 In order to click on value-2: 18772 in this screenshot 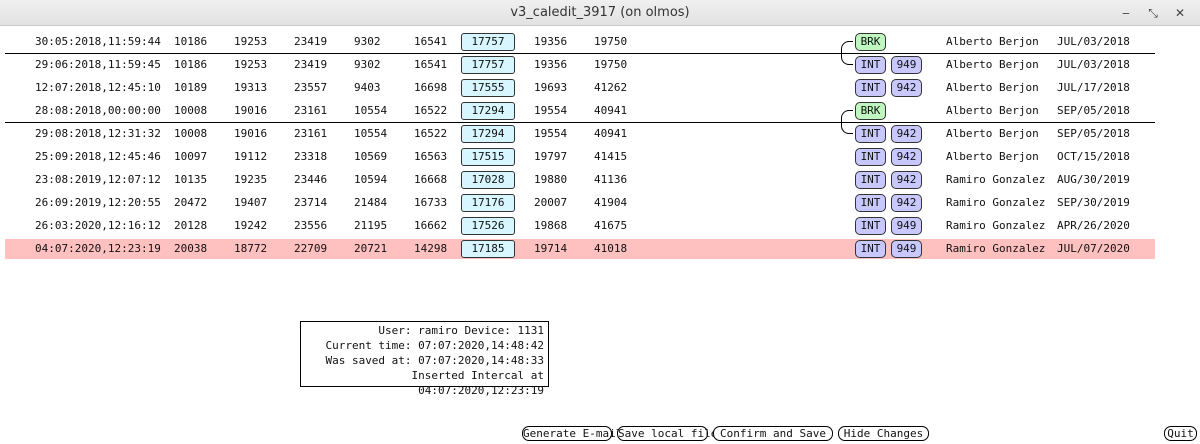, I will do `click(251, 248)`.